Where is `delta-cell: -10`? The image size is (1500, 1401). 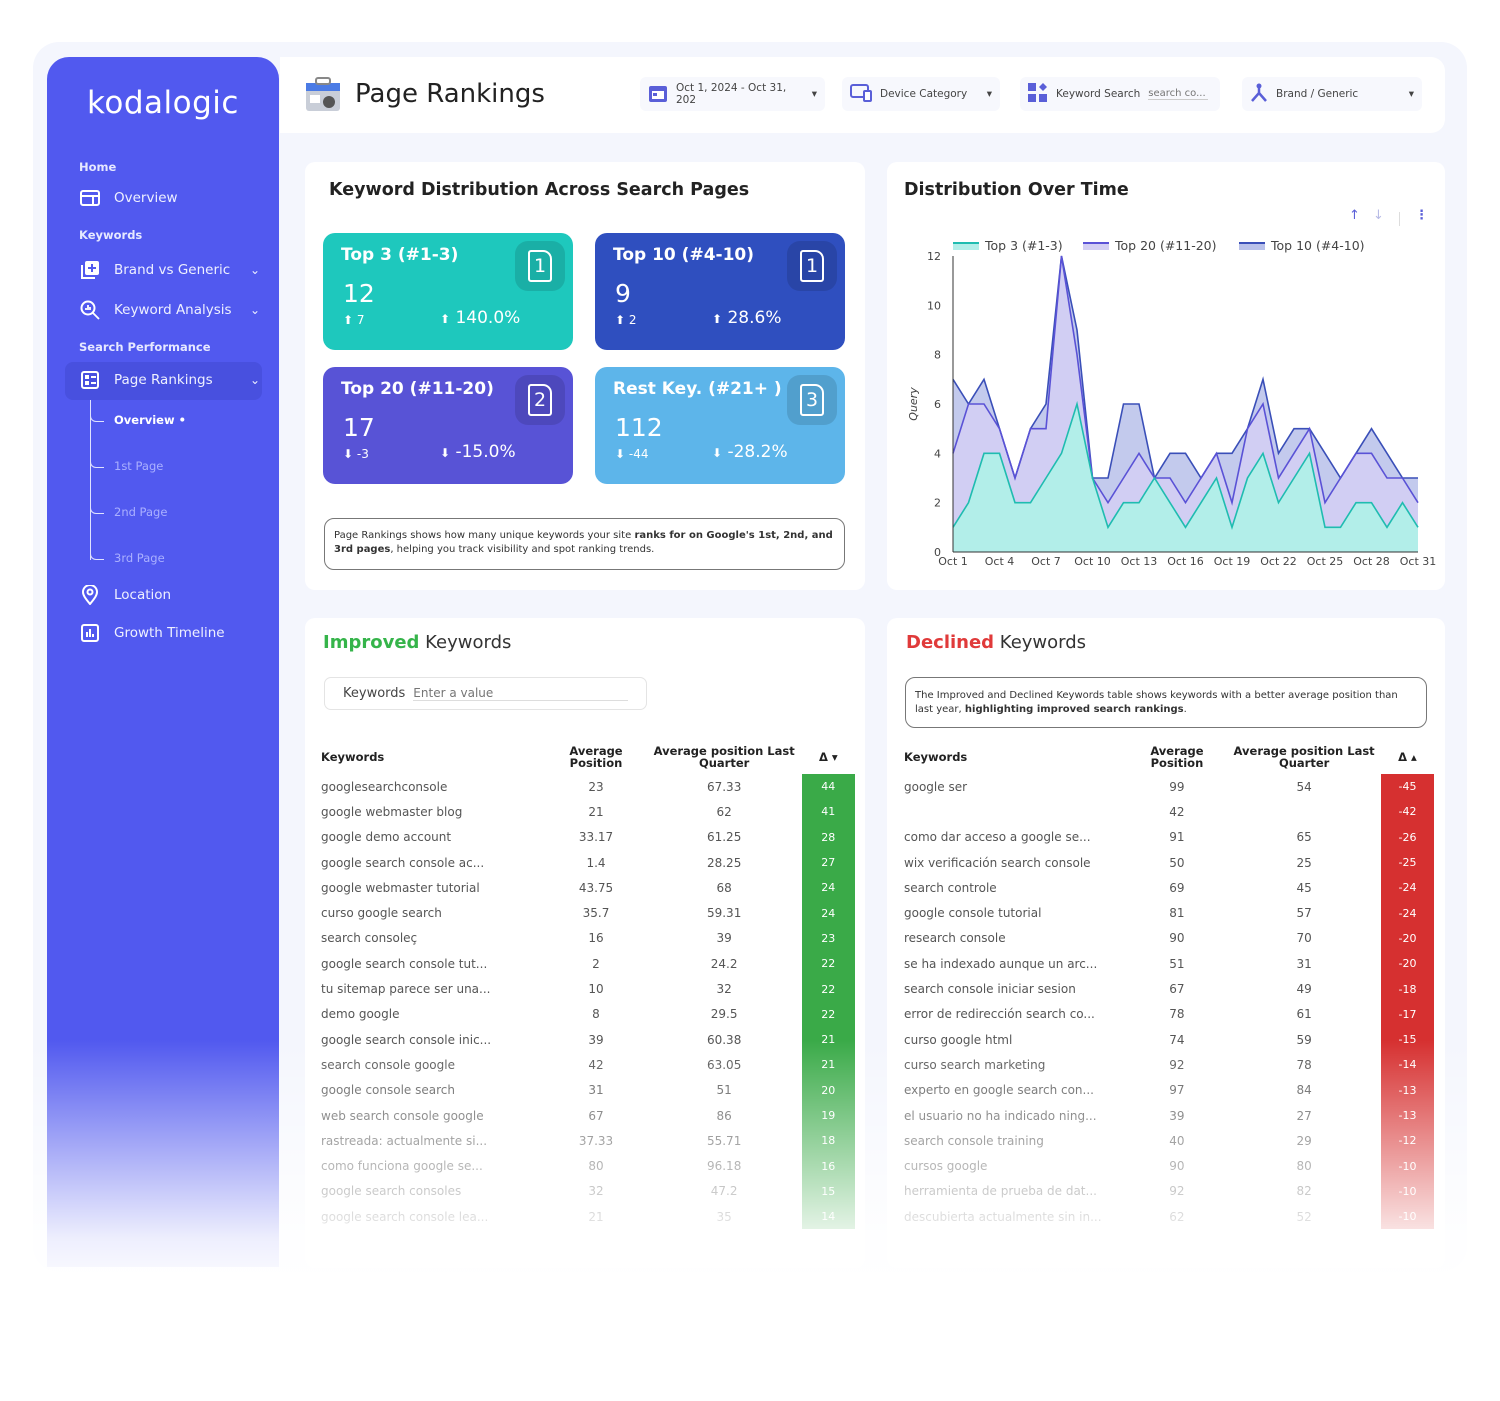
delta-cell: -10 is located at coordinates (1407, 1217).